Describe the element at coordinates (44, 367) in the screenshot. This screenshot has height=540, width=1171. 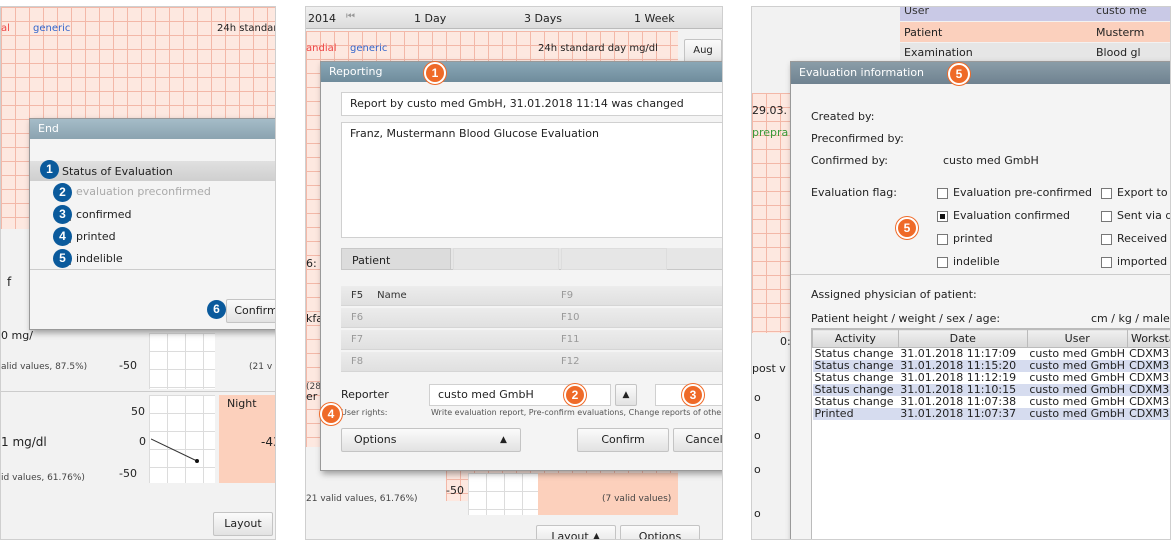
I see `bg-valid-1: alid values, 87.5%)` at that location.